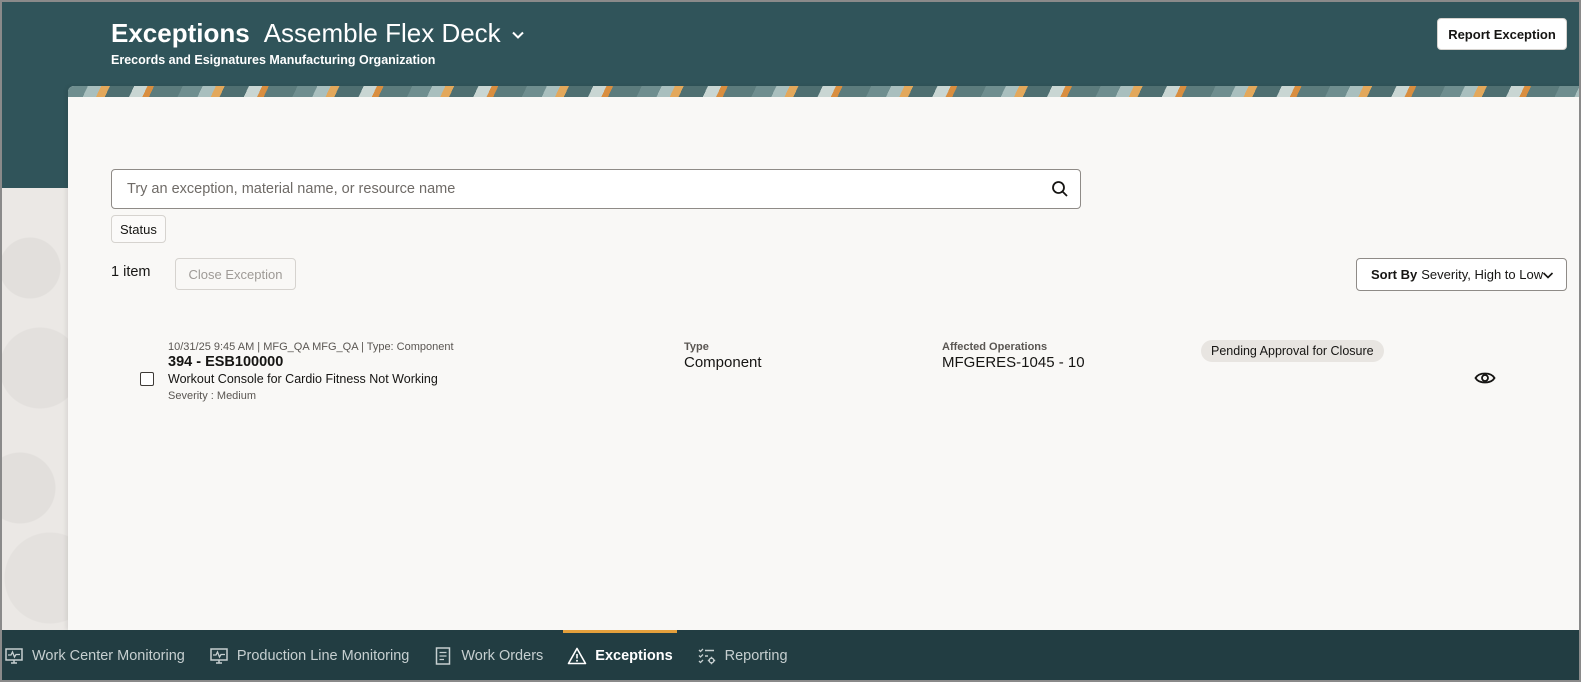 Image resolution: width=1581 pixels, height=682 pixels. What do you see at coordinates (707, 656) in the screenshot?
I see `checklist-gear-icon` at bounding box center [707, 656].